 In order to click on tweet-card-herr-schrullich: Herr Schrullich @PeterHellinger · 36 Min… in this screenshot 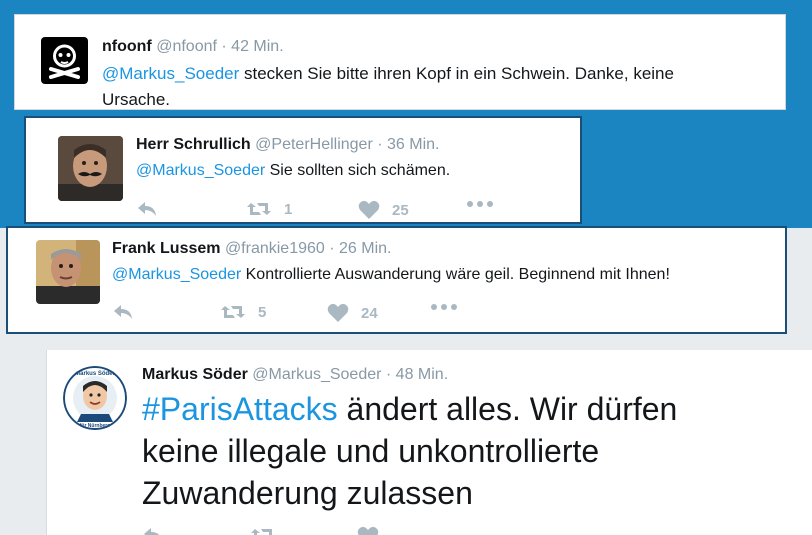, I will do `click(303, 170)`.